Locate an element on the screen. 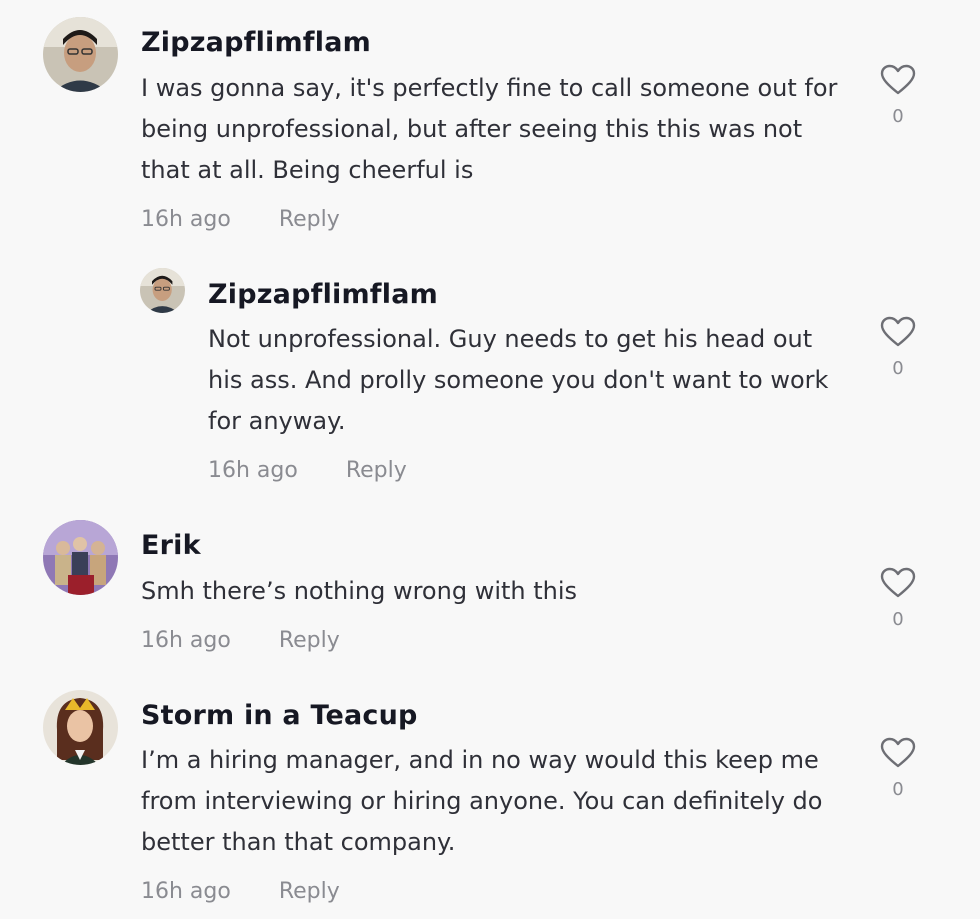  comment-text: Smh there’s nothing wrong with this is located at coordinates (359, 591).